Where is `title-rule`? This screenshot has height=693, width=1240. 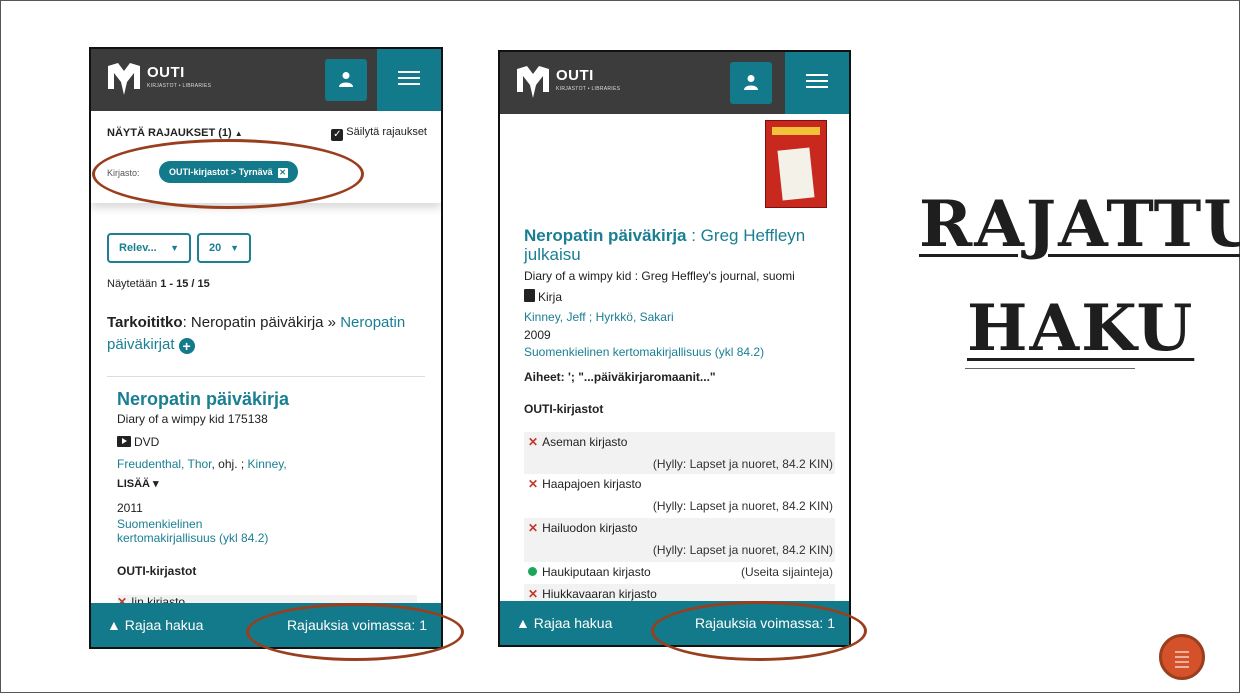 title-rule is located at coordinates (1050, 368).